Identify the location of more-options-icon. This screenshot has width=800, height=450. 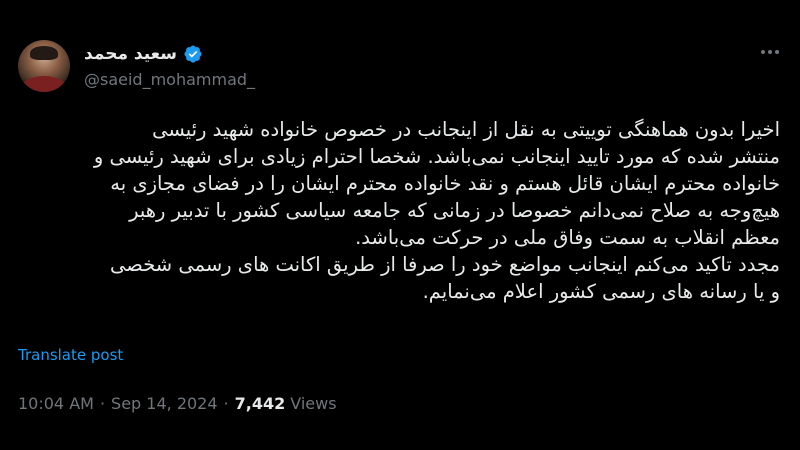
(770, 52).